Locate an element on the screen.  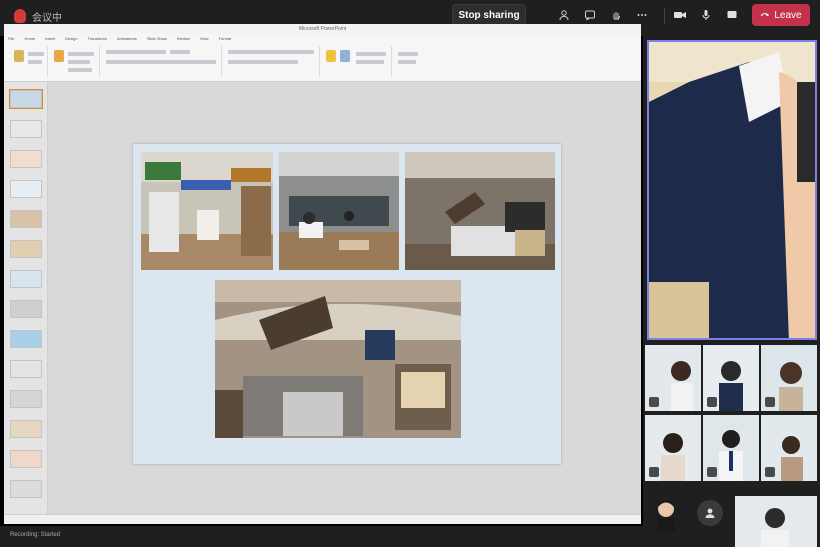
stop-sharing-button: Stop sharing is located at coordinates (489, 15).